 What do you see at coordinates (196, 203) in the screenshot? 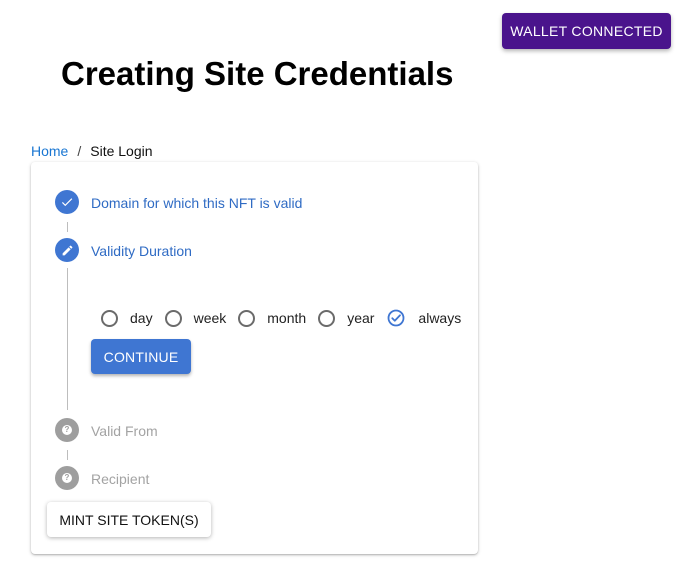
I see `step-1-label: Domain for which this NFT is valid` at bounding box center [196, 203].